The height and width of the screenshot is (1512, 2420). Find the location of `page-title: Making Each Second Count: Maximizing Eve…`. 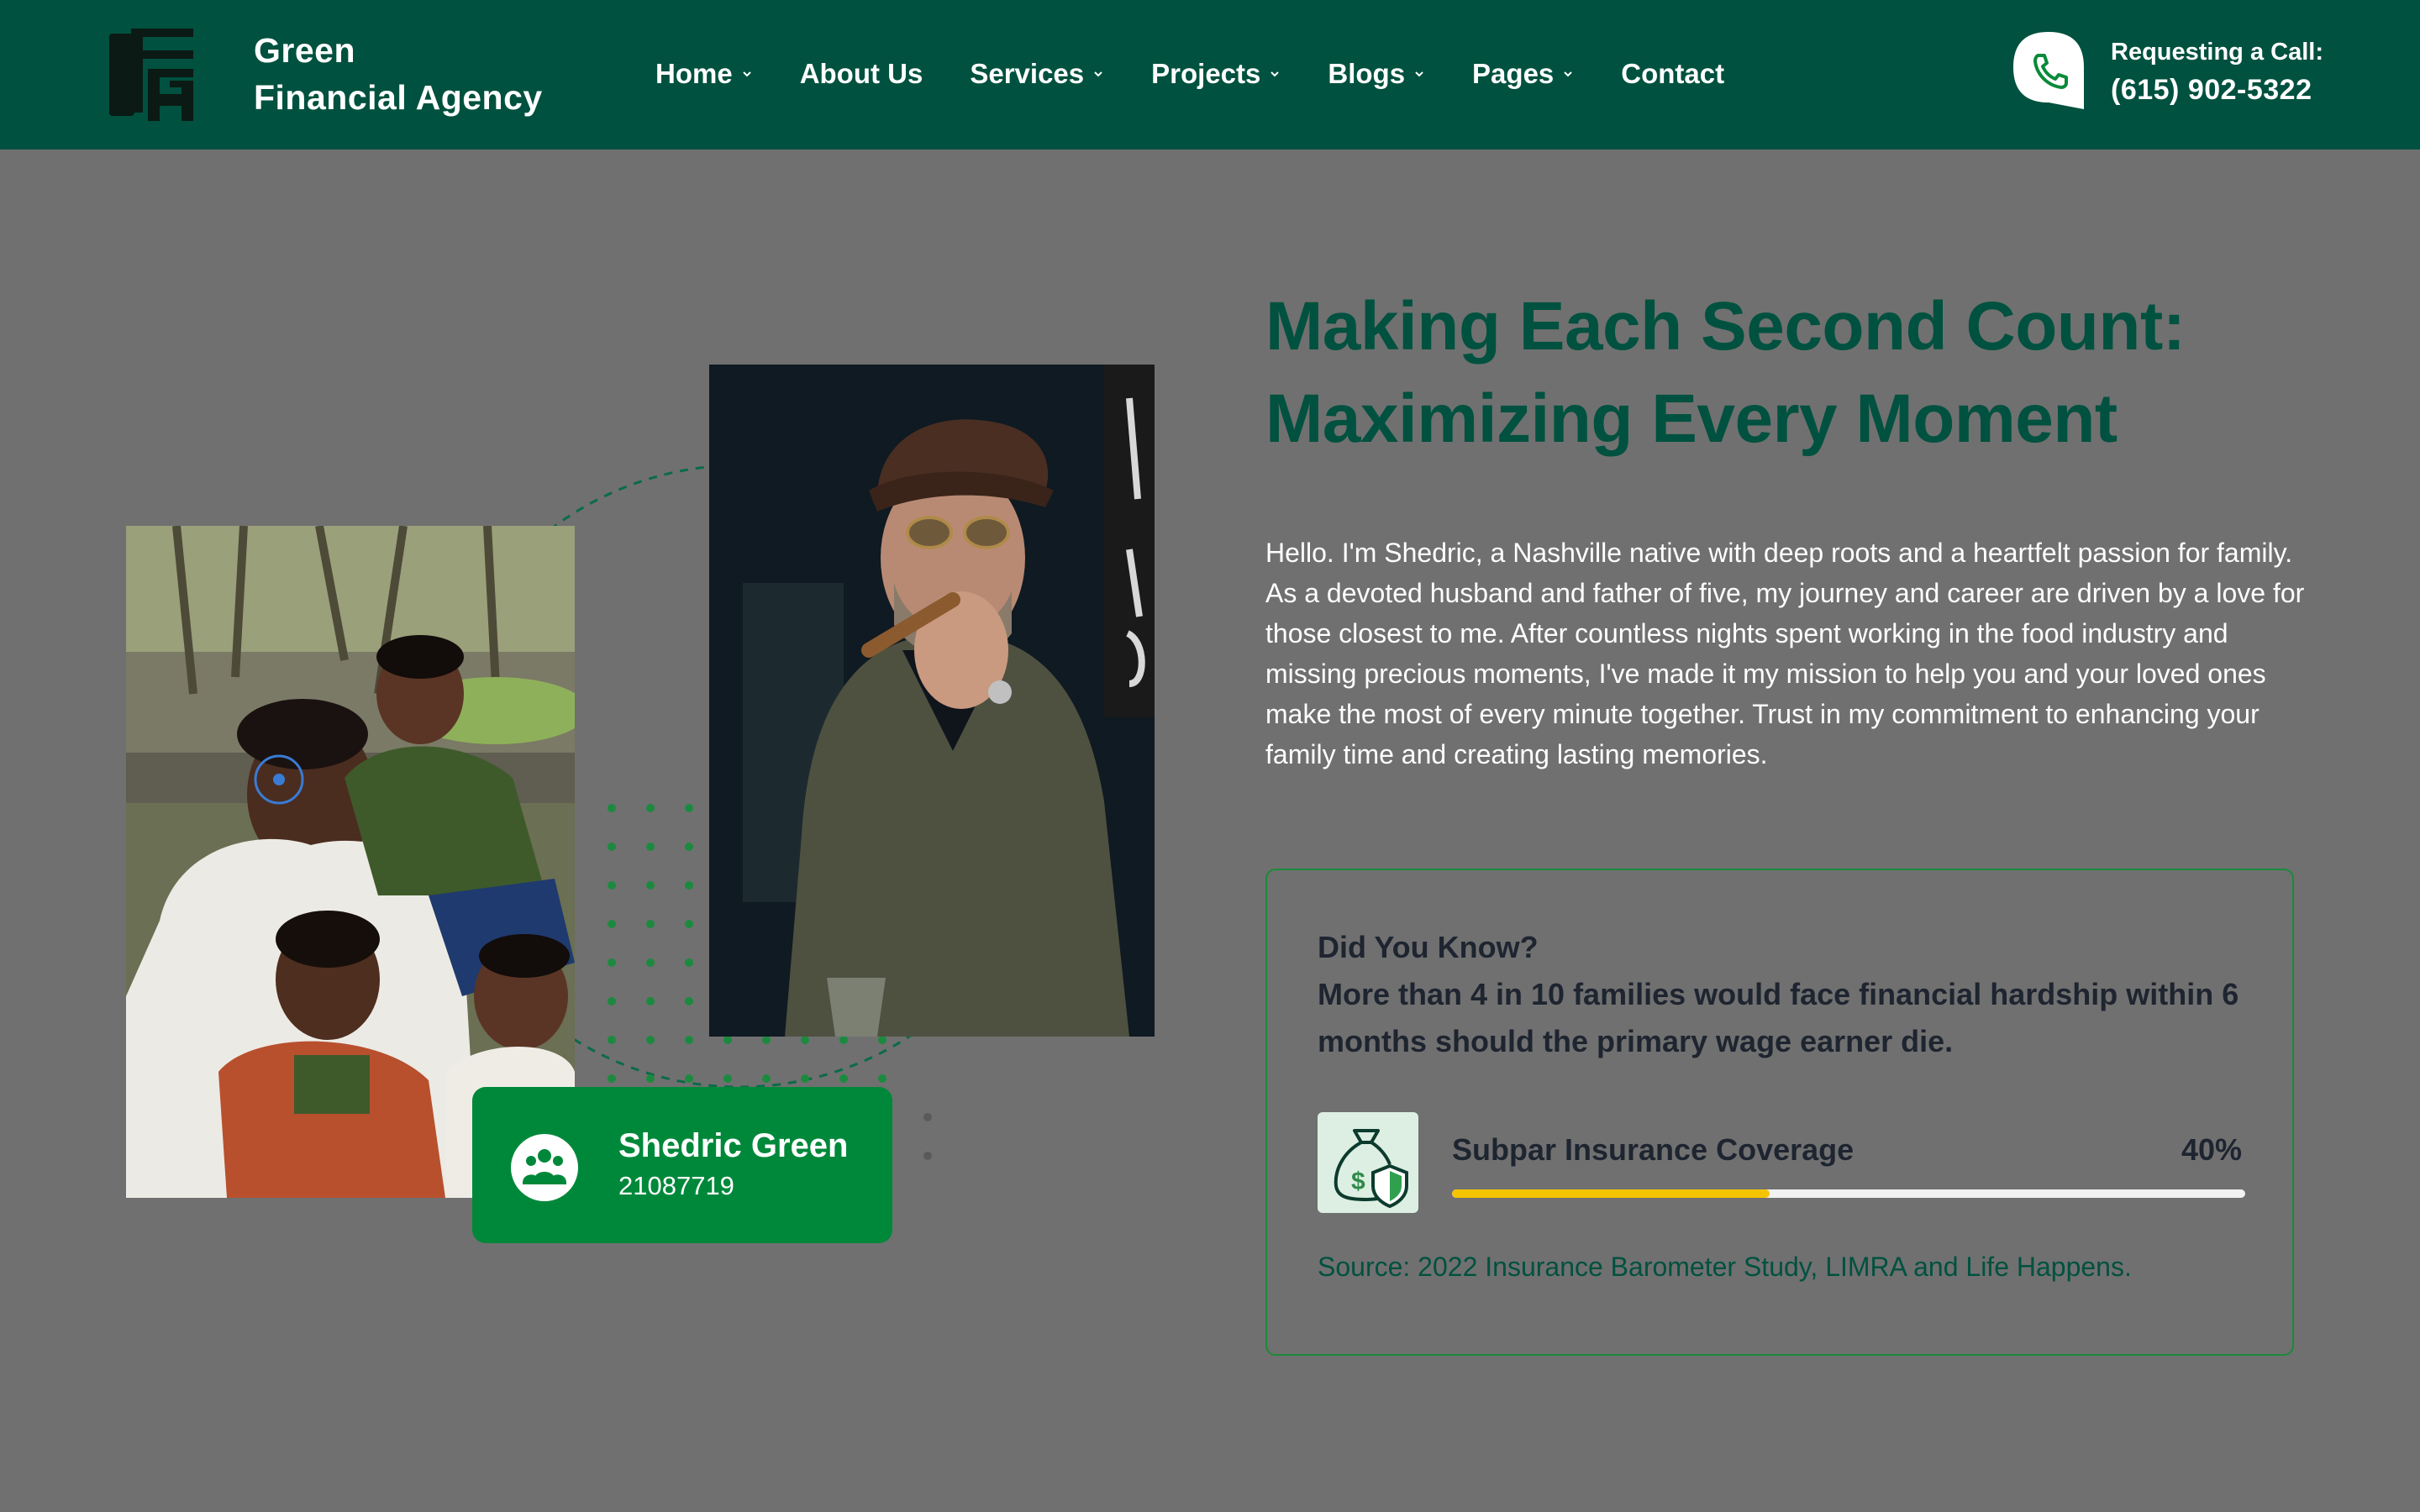

page-title: Making Each Second Count: Maximizing Eve… is located at coordinates (1803, 373).